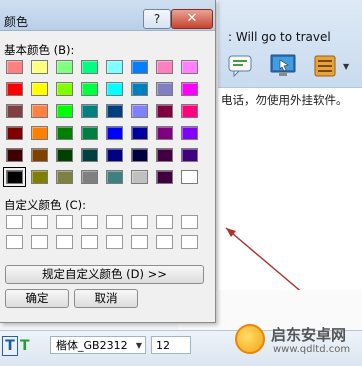 The width and height of the screenshot is (362, 366). I want to click on cancel-button: 取消, so click(106, 298).